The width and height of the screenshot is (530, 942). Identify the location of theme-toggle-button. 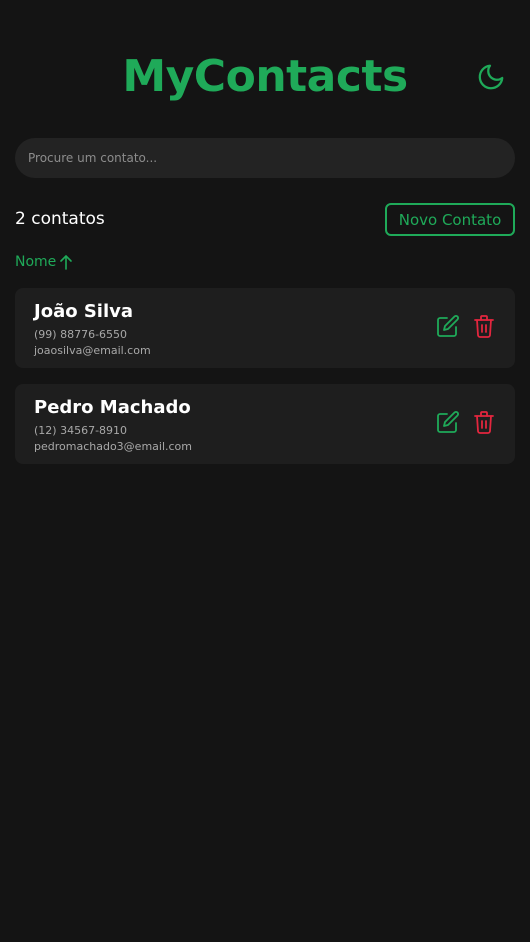
(491, 77).